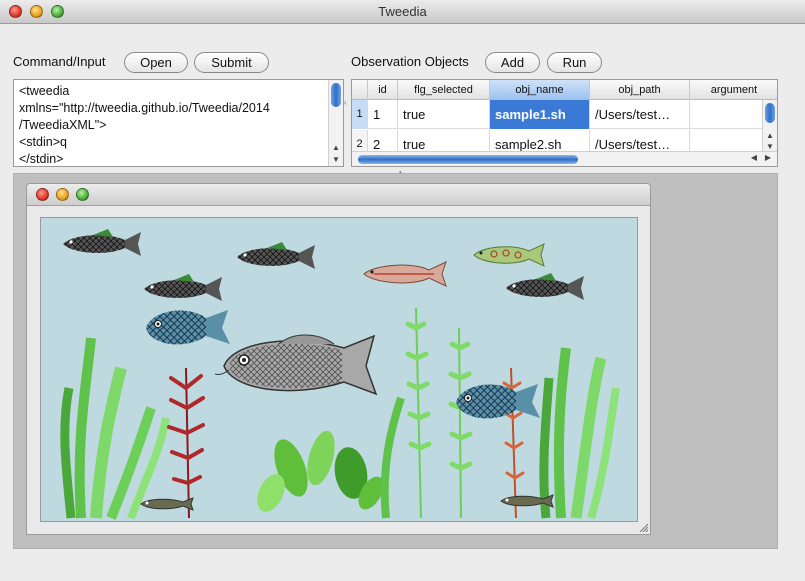 The image size is (805, 581). Describe the element at coordinates (768, 157) in the screenshot. I see `scroll-right-icon: ▶` at that location.